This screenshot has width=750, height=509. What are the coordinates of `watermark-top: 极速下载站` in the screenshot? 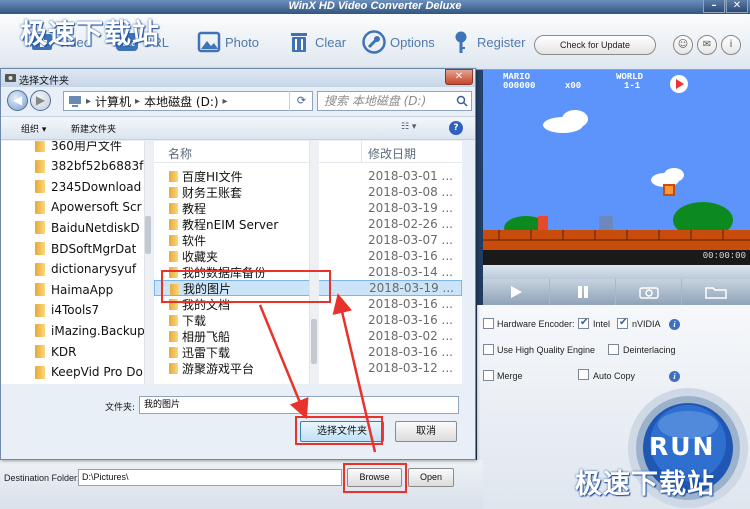 It's located at (90, 34).